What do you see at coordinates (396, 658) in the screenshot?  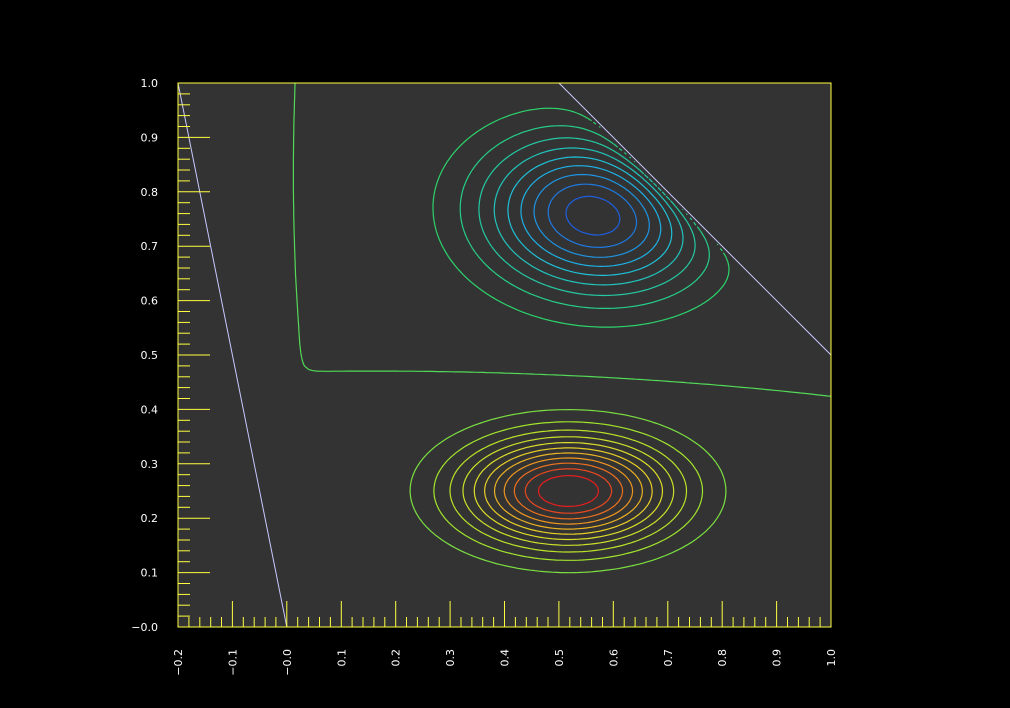 I see `x-tick-label: 0.2` at bounding box center [396, 658].